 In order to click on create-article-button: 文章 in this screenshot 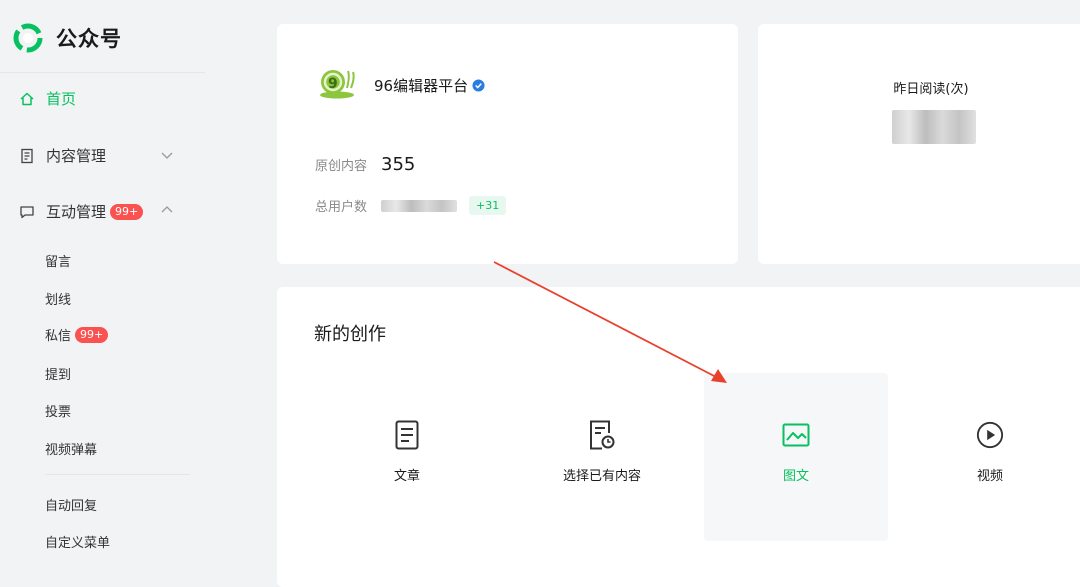, I will do `click(407, 457)`.